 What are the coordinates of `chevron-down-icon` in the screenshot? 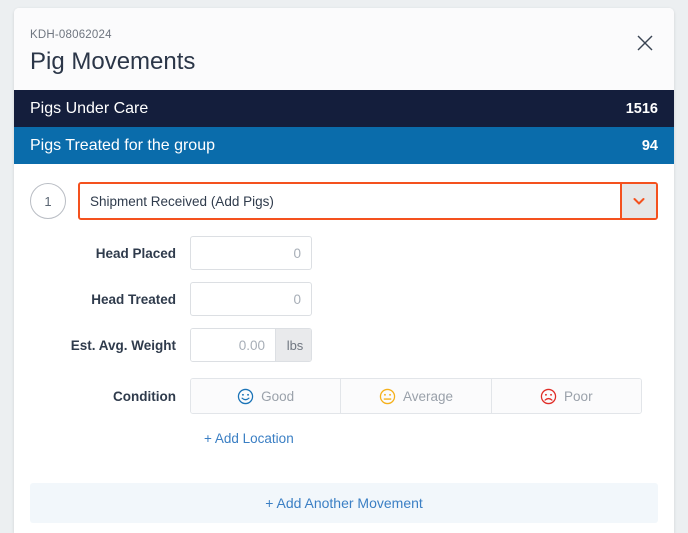 It's located at (639, 201).